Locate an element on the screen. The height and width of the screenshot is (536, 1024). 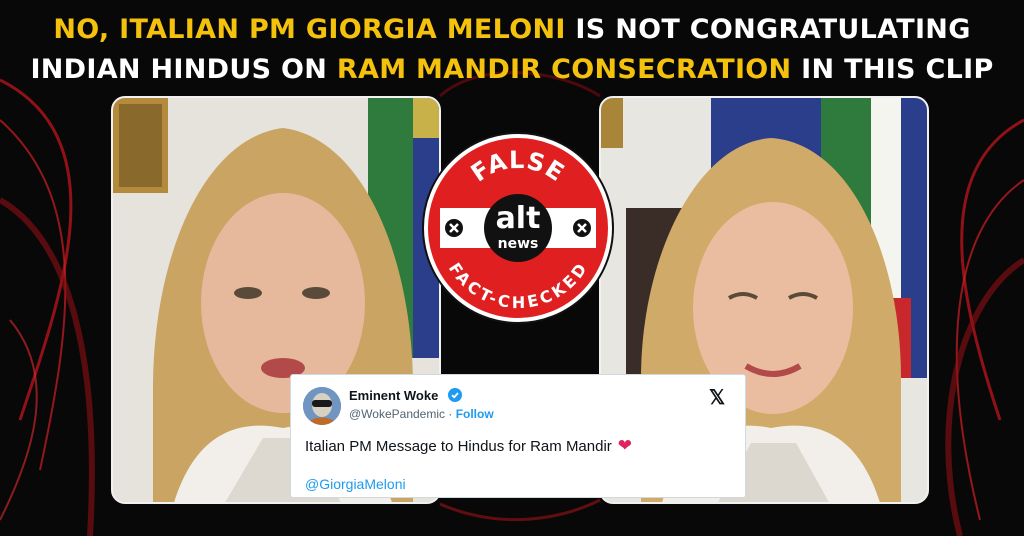
tweet-handle: @WokePandemic is located at coordinates (397, 414).